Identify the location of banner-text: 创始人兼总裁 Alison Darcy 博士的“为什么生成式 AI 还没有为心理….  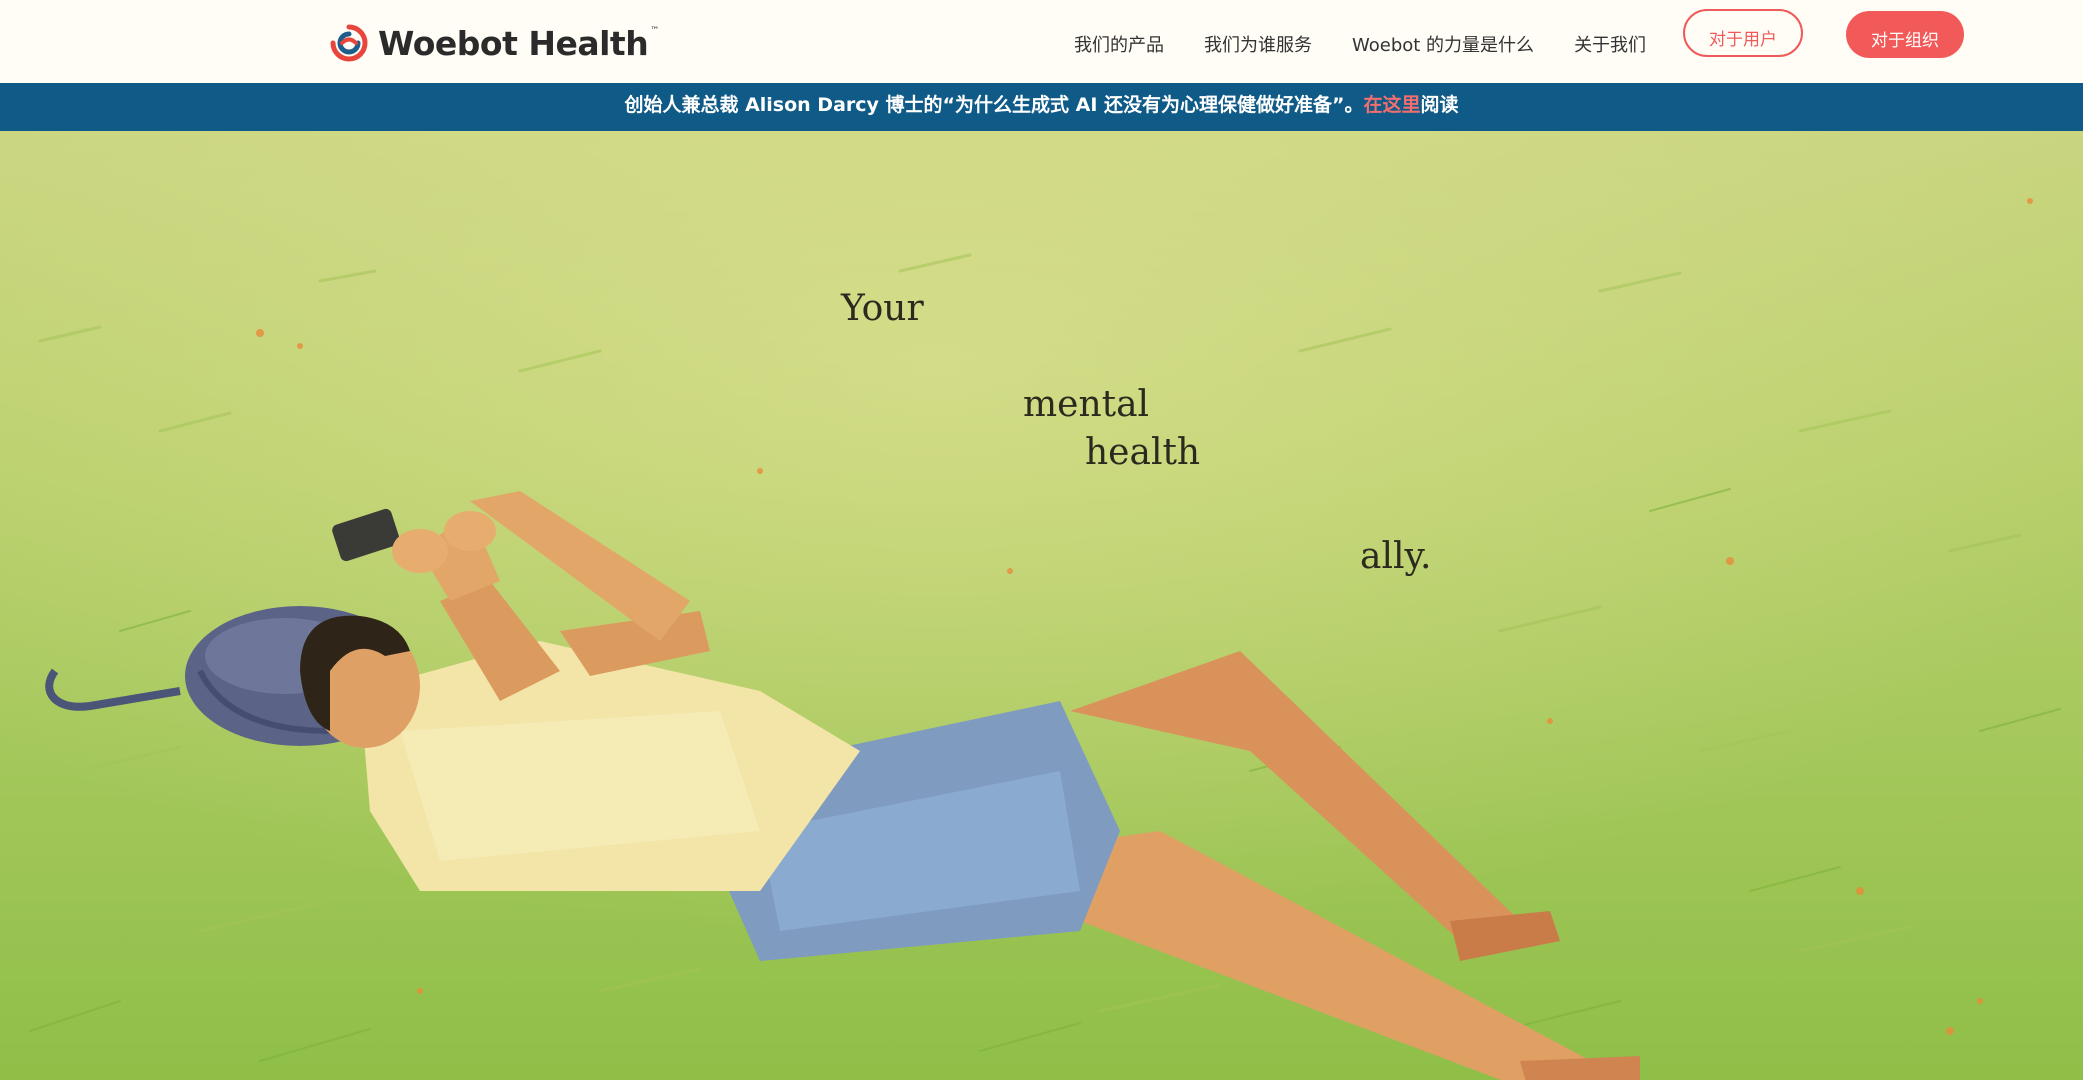
(994, 105).